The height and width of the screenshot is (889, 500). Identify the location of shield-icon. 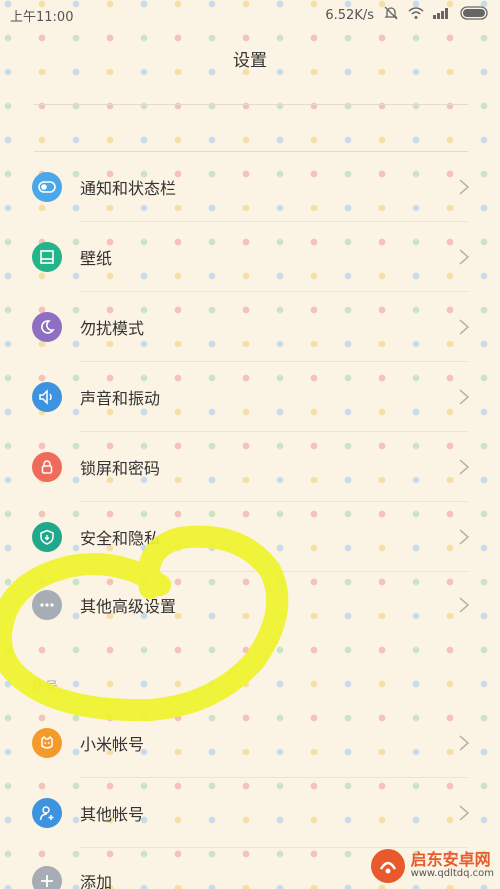
(47, 537).